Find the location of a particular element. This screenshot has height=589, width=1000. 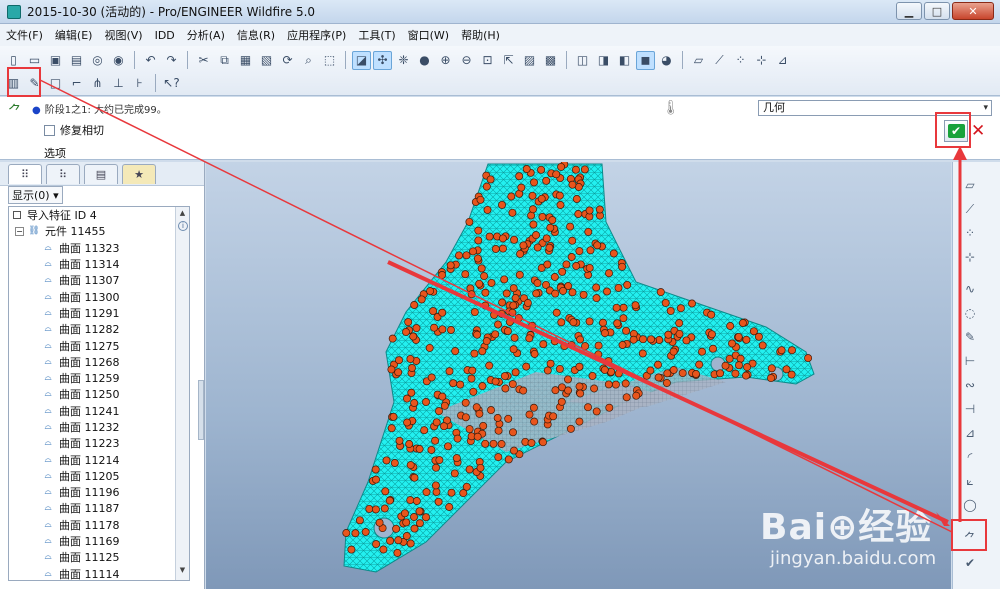

find-icon: ⌕ is located at coordinates (308, 60).